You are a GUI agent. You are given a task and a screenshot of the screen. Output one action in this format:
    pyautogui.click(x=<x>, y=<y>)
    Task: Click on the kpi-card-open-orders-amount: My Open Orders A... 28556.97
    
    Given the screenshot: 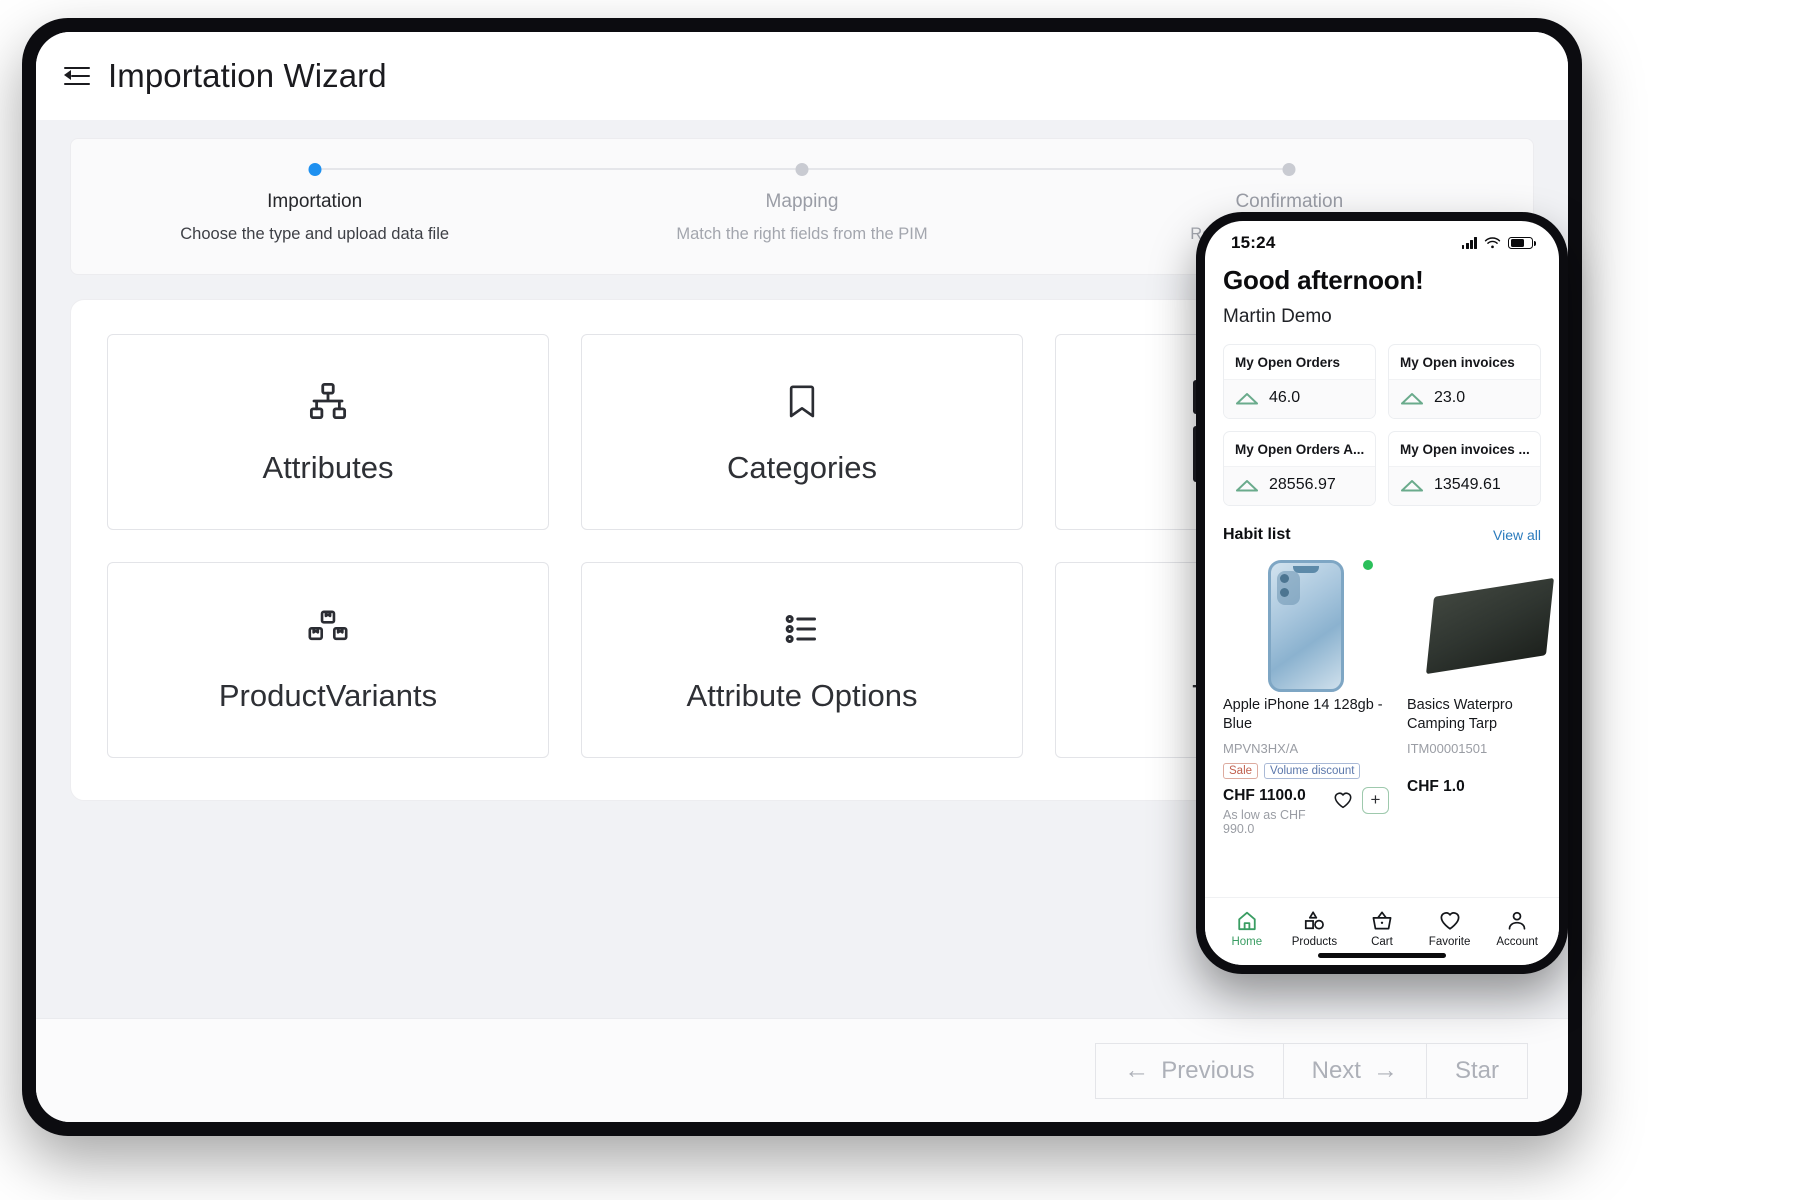 What is the action you would take?
    pyautogui.click(x=1299, y=468)
    